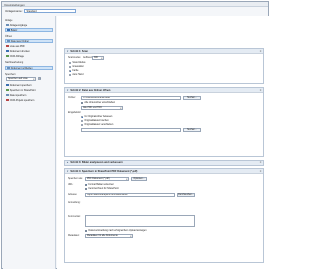  Describe the element at coordinates (73, 194) in the screenshot. I see `address-label: Adresse:` at that location.